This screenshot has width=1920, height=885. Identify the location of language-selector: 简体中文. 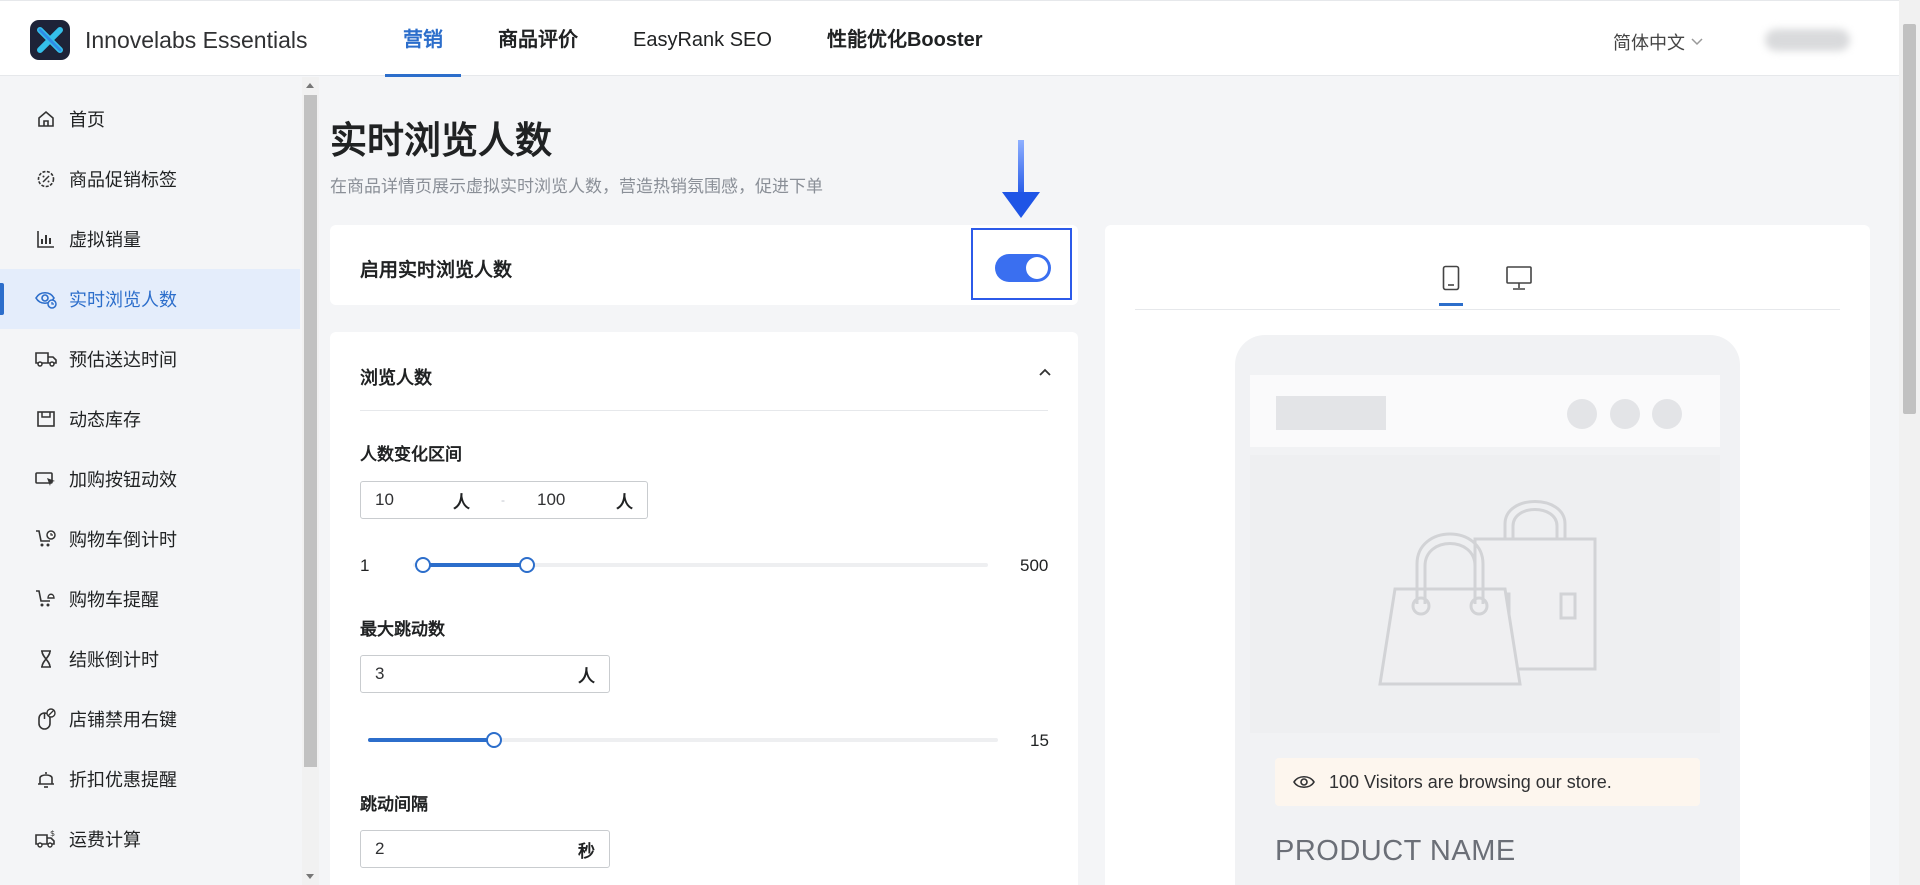
(1658, 42).